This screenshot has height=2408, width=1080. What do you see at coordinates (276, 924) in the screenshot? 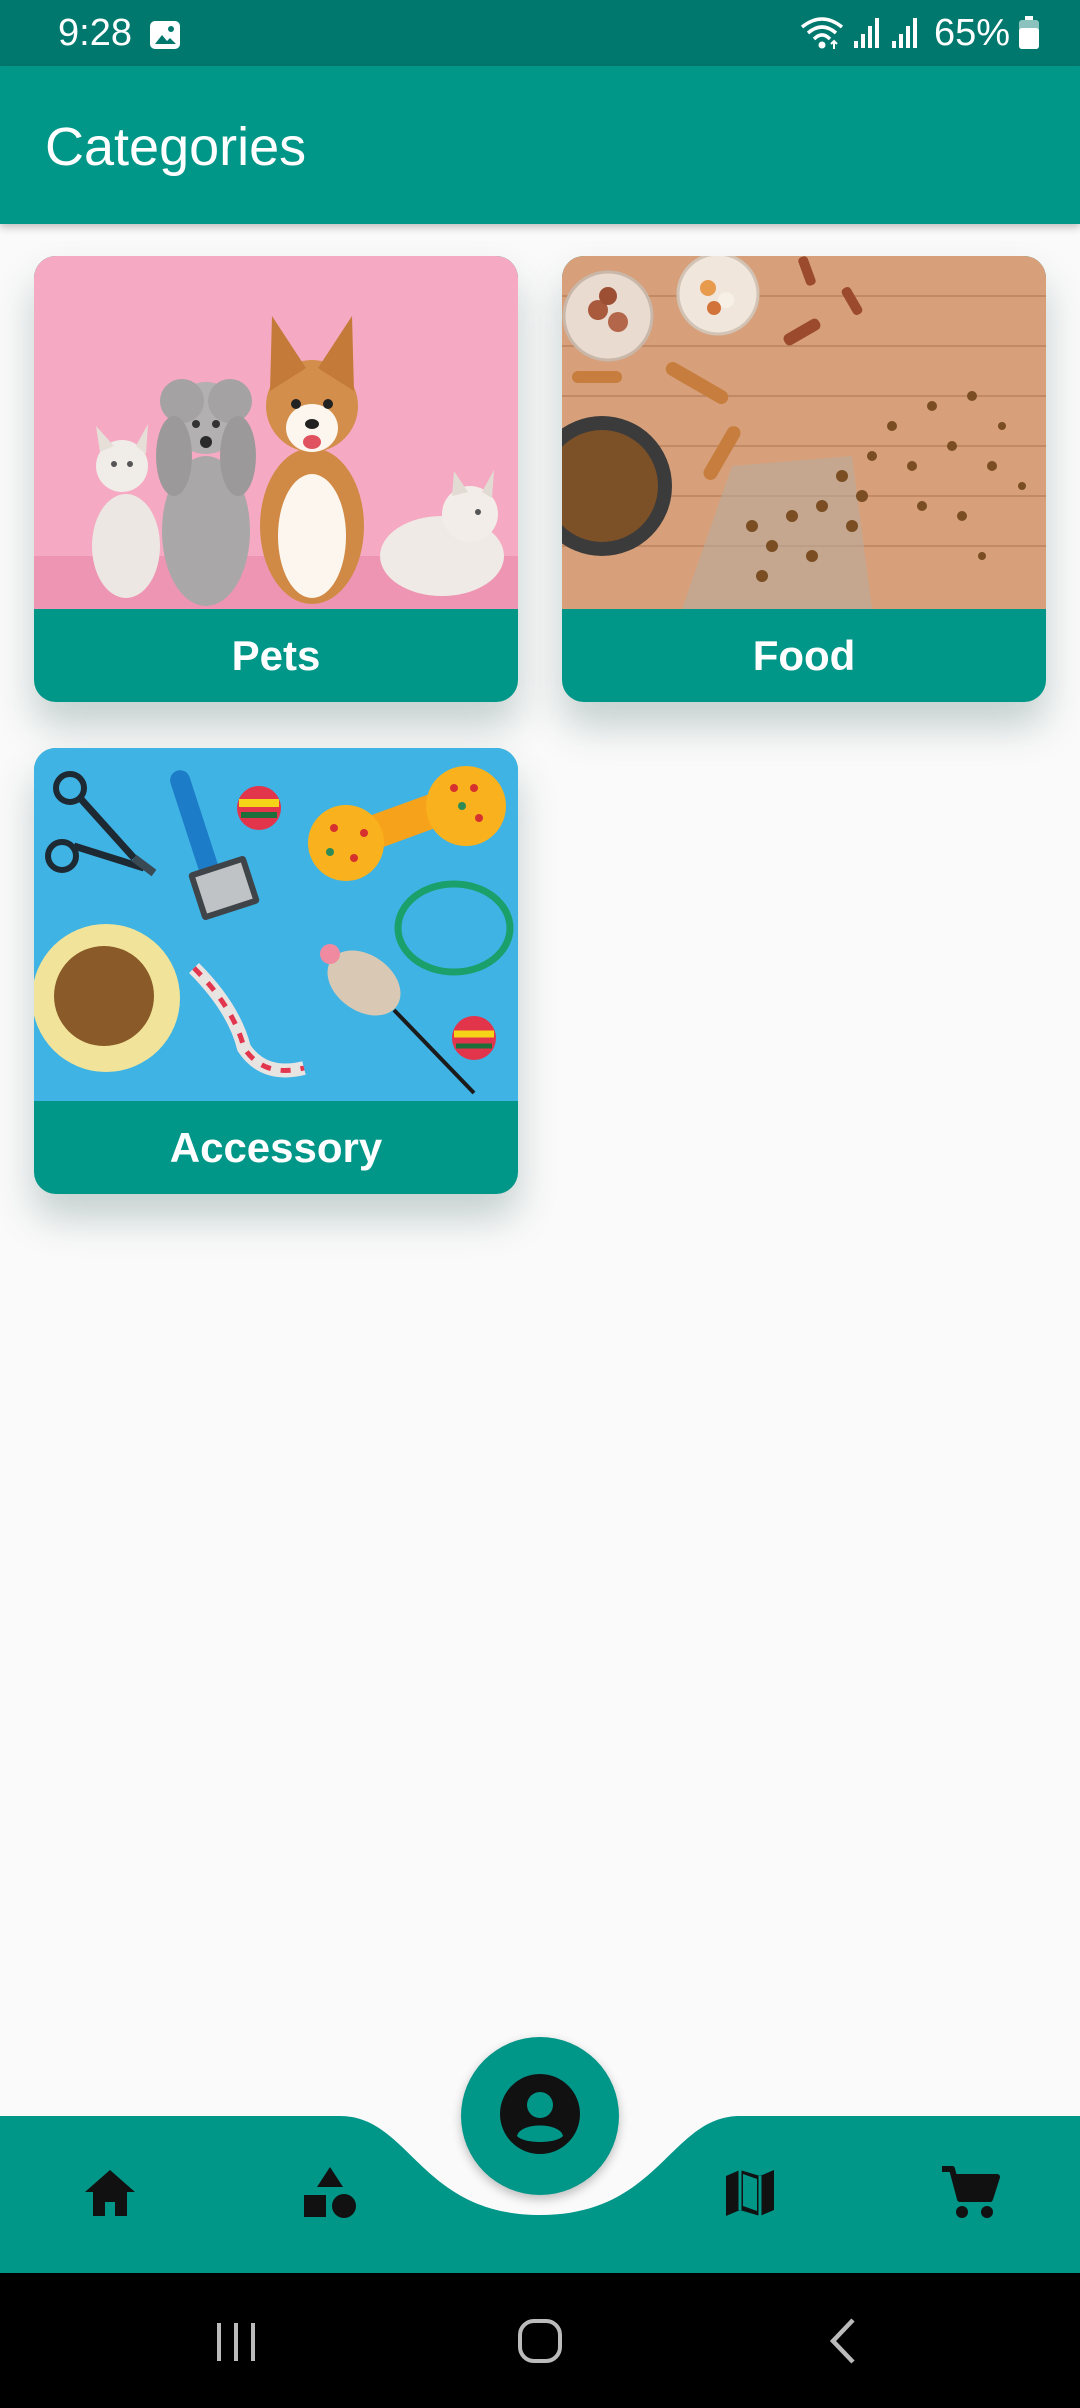
I see `accessory-image` at bounding box center [276, 924].